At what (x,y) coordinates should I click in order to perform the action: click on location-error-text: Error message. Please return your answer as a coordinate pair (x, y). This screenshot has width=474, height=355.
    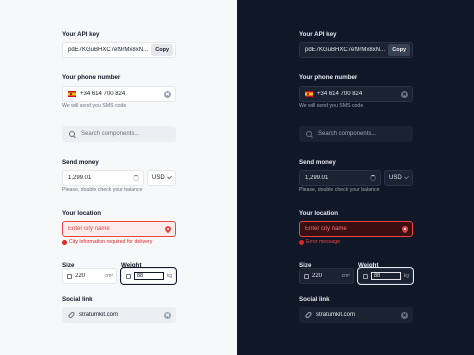
    Looking at the image, I should click on (323, 242).